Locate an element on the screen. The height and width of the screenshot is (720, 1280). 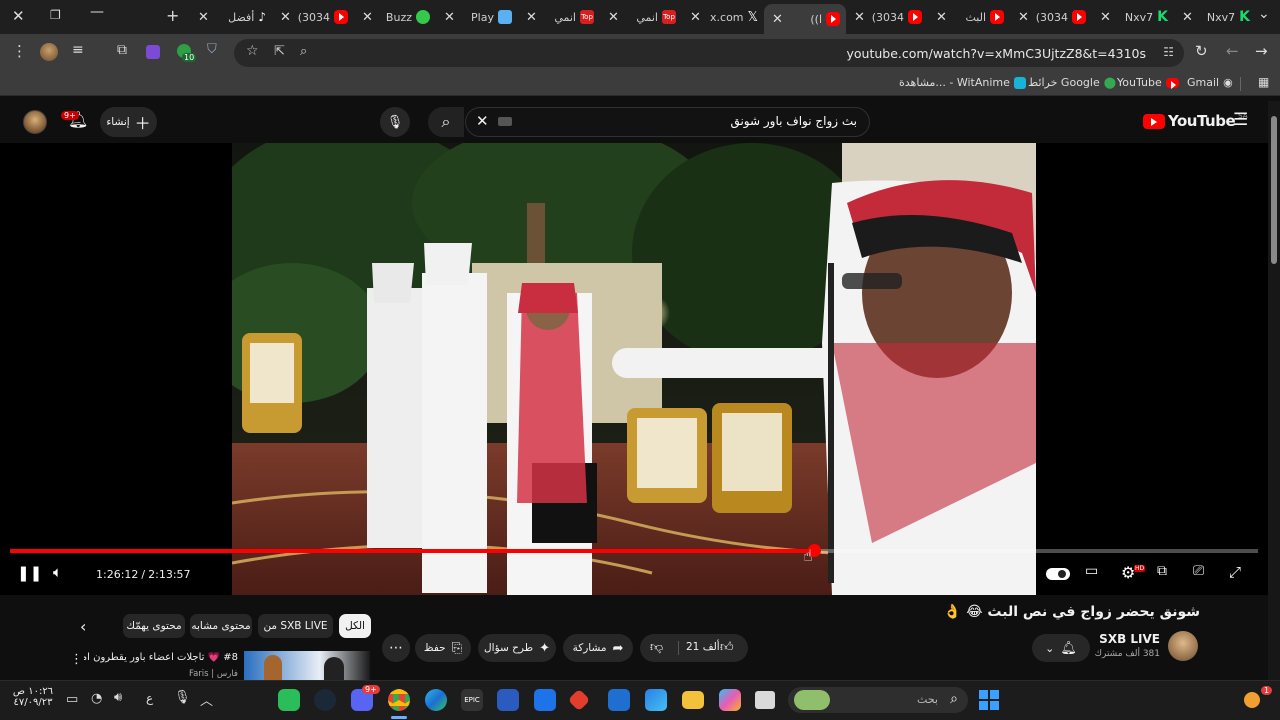
extension-purple-icon is located at coordinates (153, 52).